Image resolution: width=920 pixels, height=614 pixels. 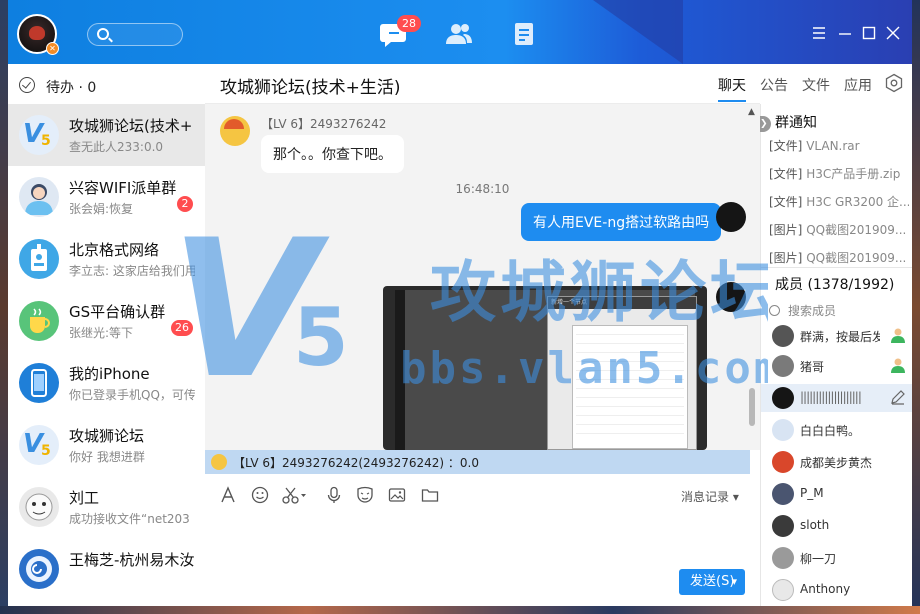 What do you see at coordinates (869, 33) in the screenshot?
I see `maximize-button` at bounding box center [869, 33].